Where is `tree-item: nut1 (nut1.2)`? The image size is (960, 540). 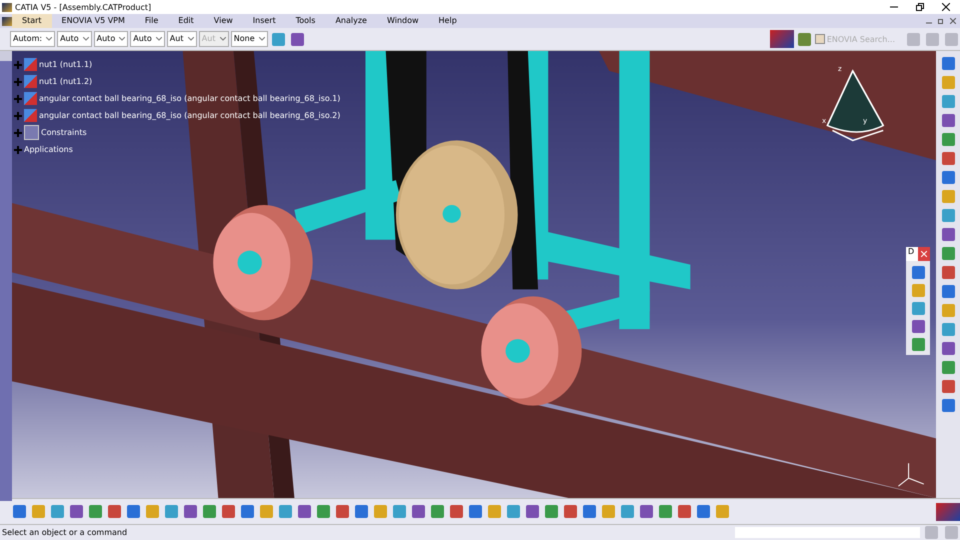 tree-item: nut1 (nut1.2) is located at coordinates (65, 81).